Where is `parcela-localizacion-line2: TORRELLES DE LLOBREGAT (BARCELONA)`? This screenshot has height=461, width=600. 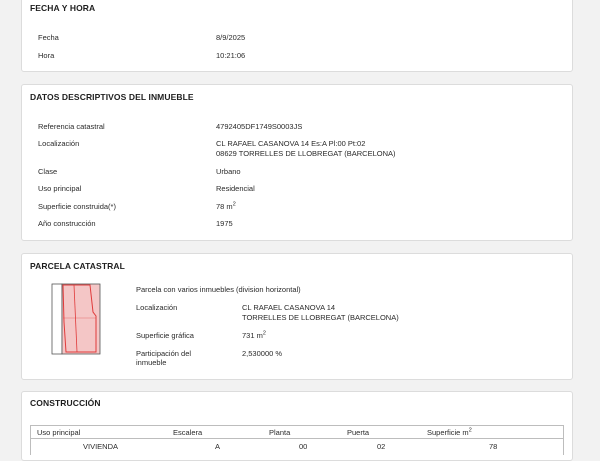 parcela-localizacion-line2: TORRELLES DE LLOBREGAT (BARCELONA) is located at coordinates (320, 317).